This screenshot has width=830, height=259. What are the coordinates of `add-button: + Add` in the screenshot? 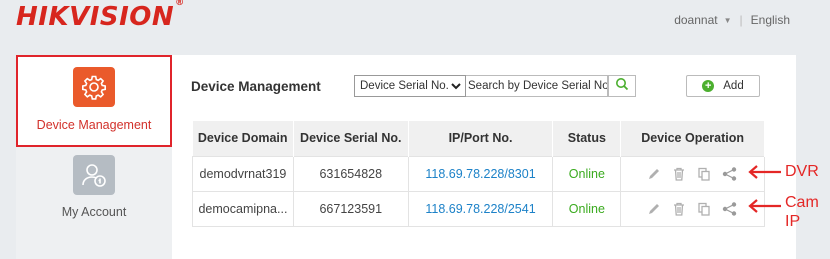 It's located at (723, 86).